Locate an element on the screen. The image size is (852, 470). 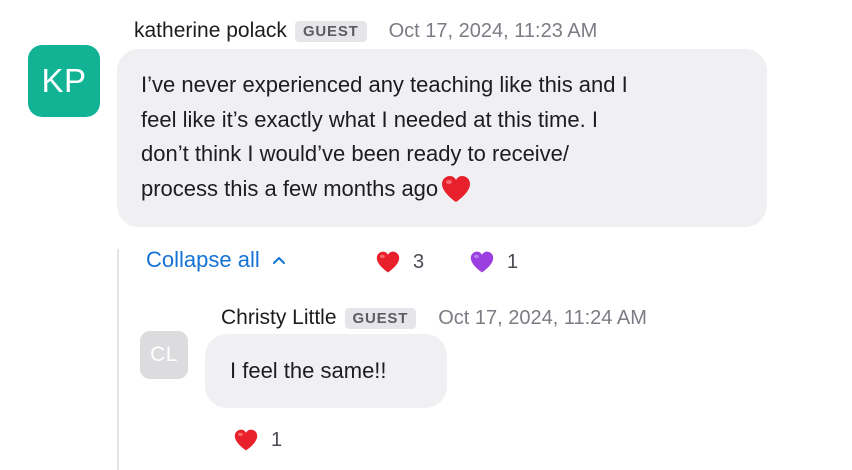
reaction-red-heart: 1 is located at coordinates (257, 440).